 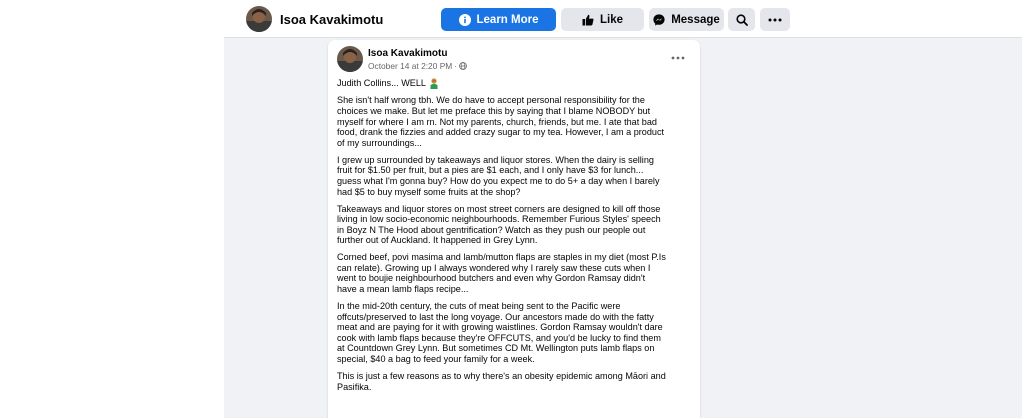 What do you see at coordinates (588, 19) in the screenshot?
I see `thumbs-up-icon` at bounding box center [588, 19].